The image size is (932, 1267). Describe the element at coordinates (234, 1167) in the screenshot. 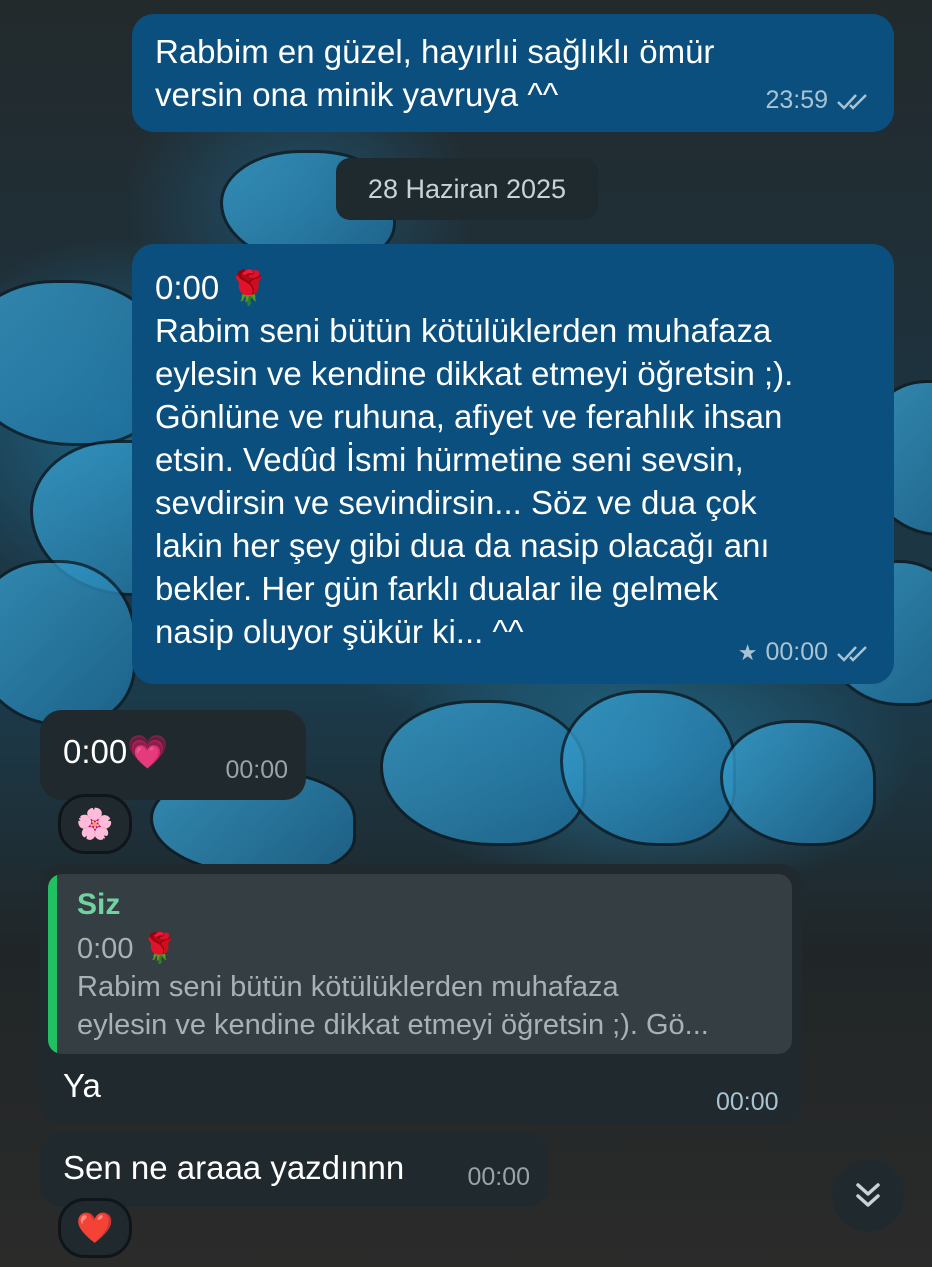

I see `message-text: Sen ne araaa yazdınnn` at that location.